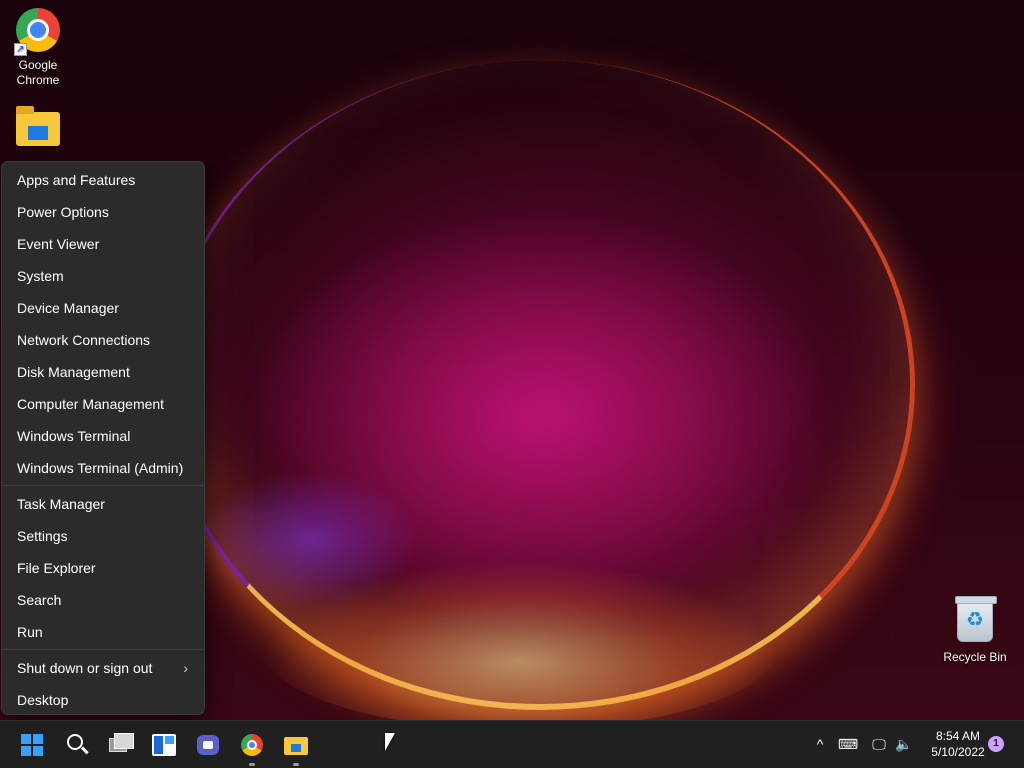  What do you see at coordinates (103, 180) in the screenshot?
I see `menu-item-apps-and-features: Apps and Features` at bounding box center [103, 180].